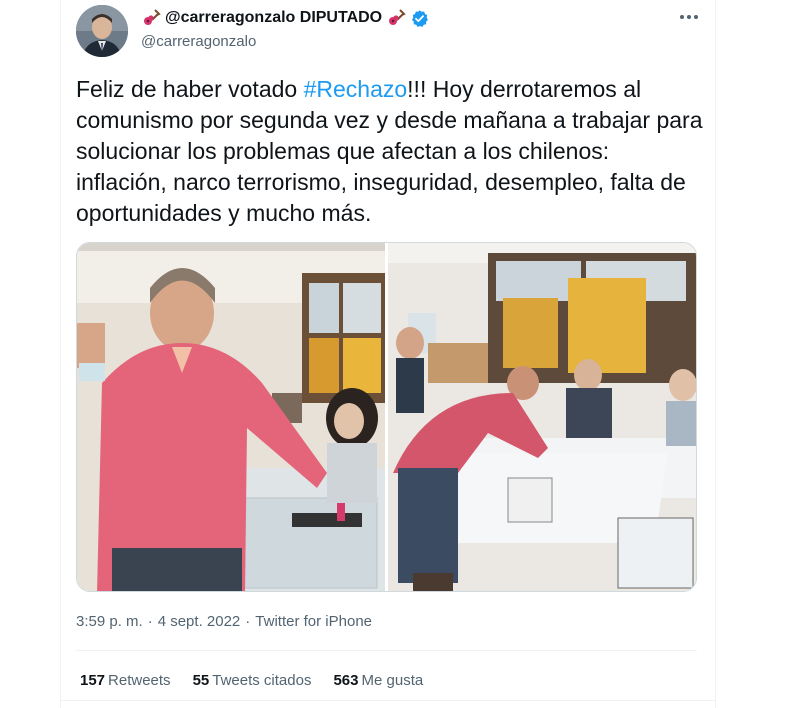 The height and width of the screenshot is (708, 800). What do you see at coordinates (198, 41) in the screenshot?
I see `author-handle: @carreragonzalo` at bounding box center [198, 41].